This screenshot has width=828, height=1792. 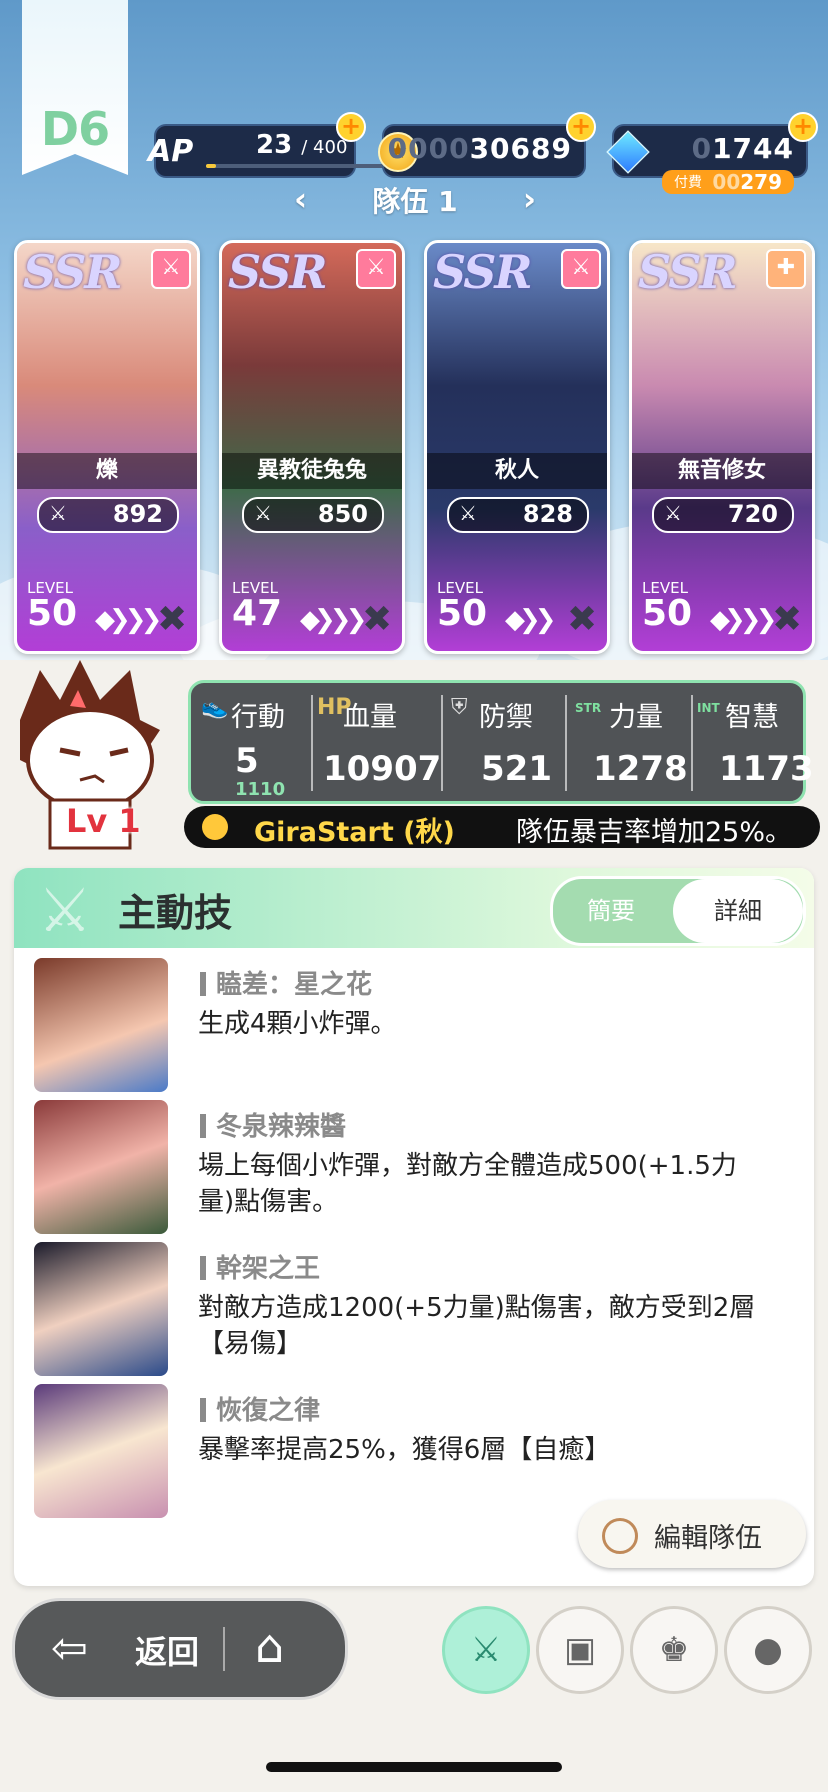 I want to click on backpack-icon: ▣, so click(x=580, y=1650).